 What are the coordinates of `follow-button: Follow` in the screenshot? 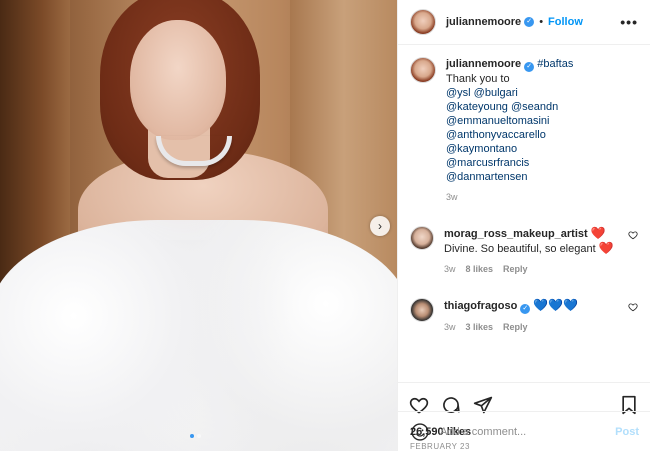 It's located at (565, 22).